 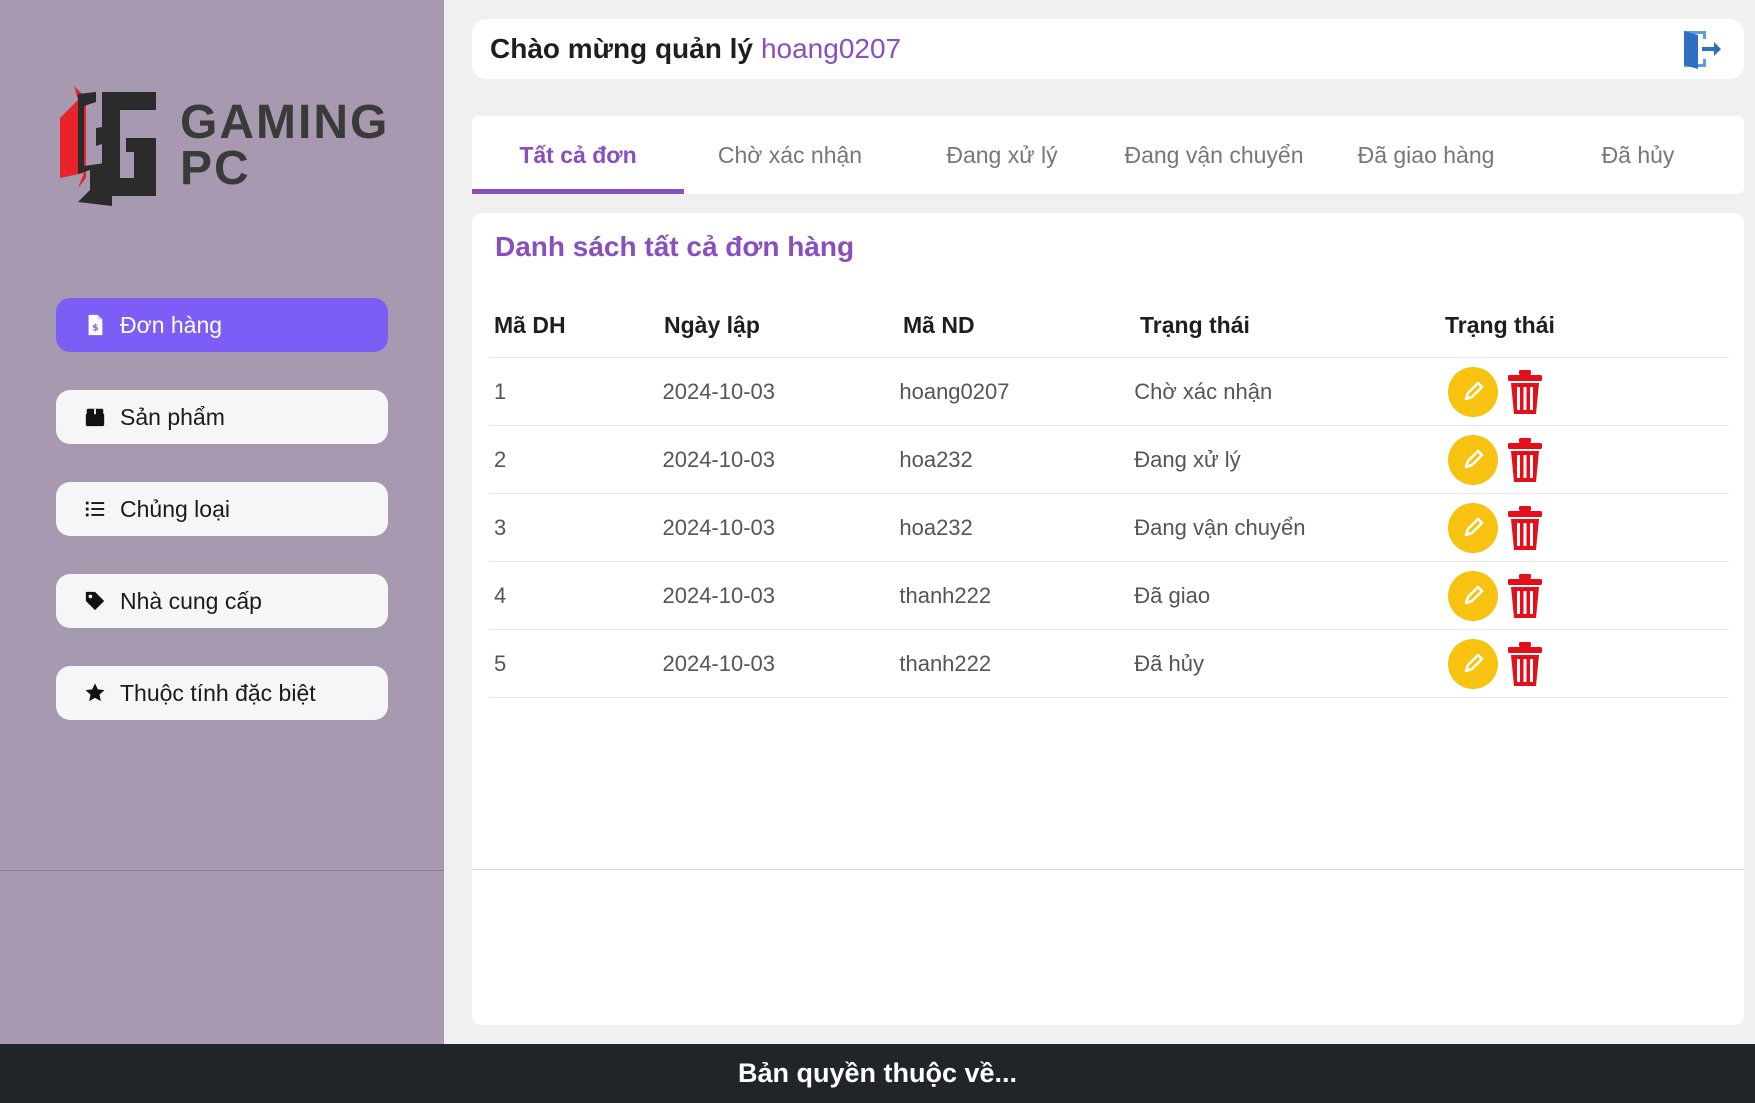 I want to click on sidebar-item-products: Sản phẩm, so click(x=222, y=417).